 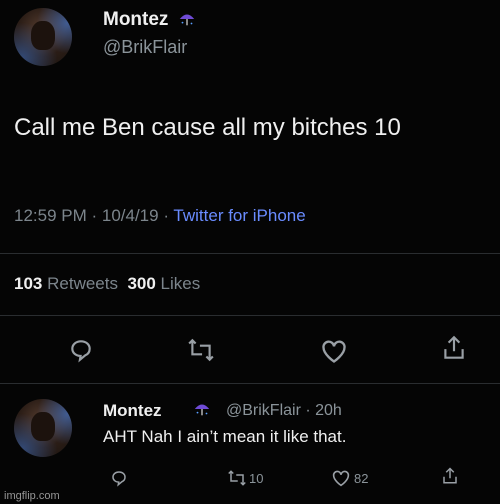 I want to click on retweets-count: 103, so click(x=28, y=283).